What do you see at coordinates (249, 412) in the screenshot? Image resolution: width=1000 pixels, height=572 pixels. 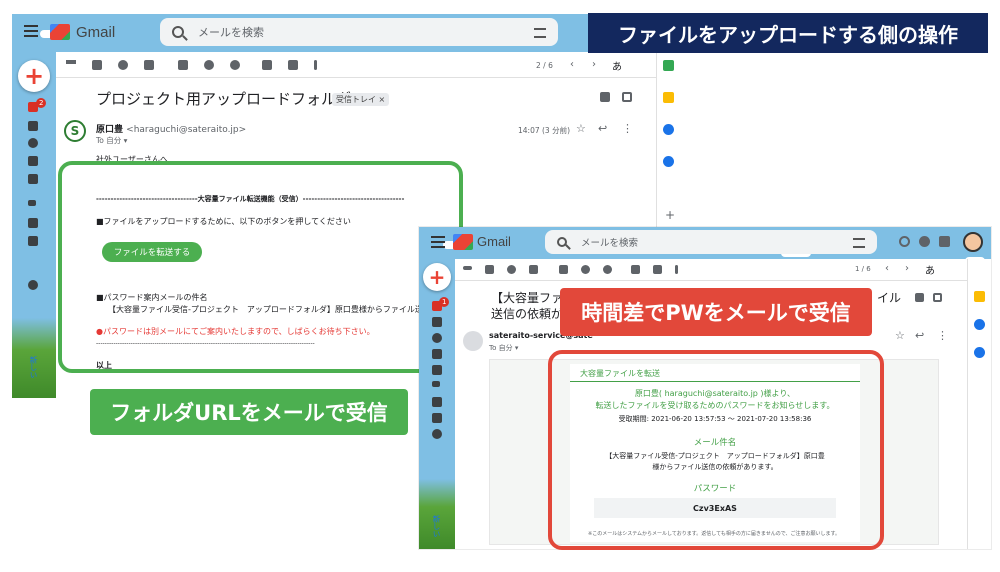 I see `callout-folder-url: フォルダURLをメールで受信` at bounding box center [249, 412].